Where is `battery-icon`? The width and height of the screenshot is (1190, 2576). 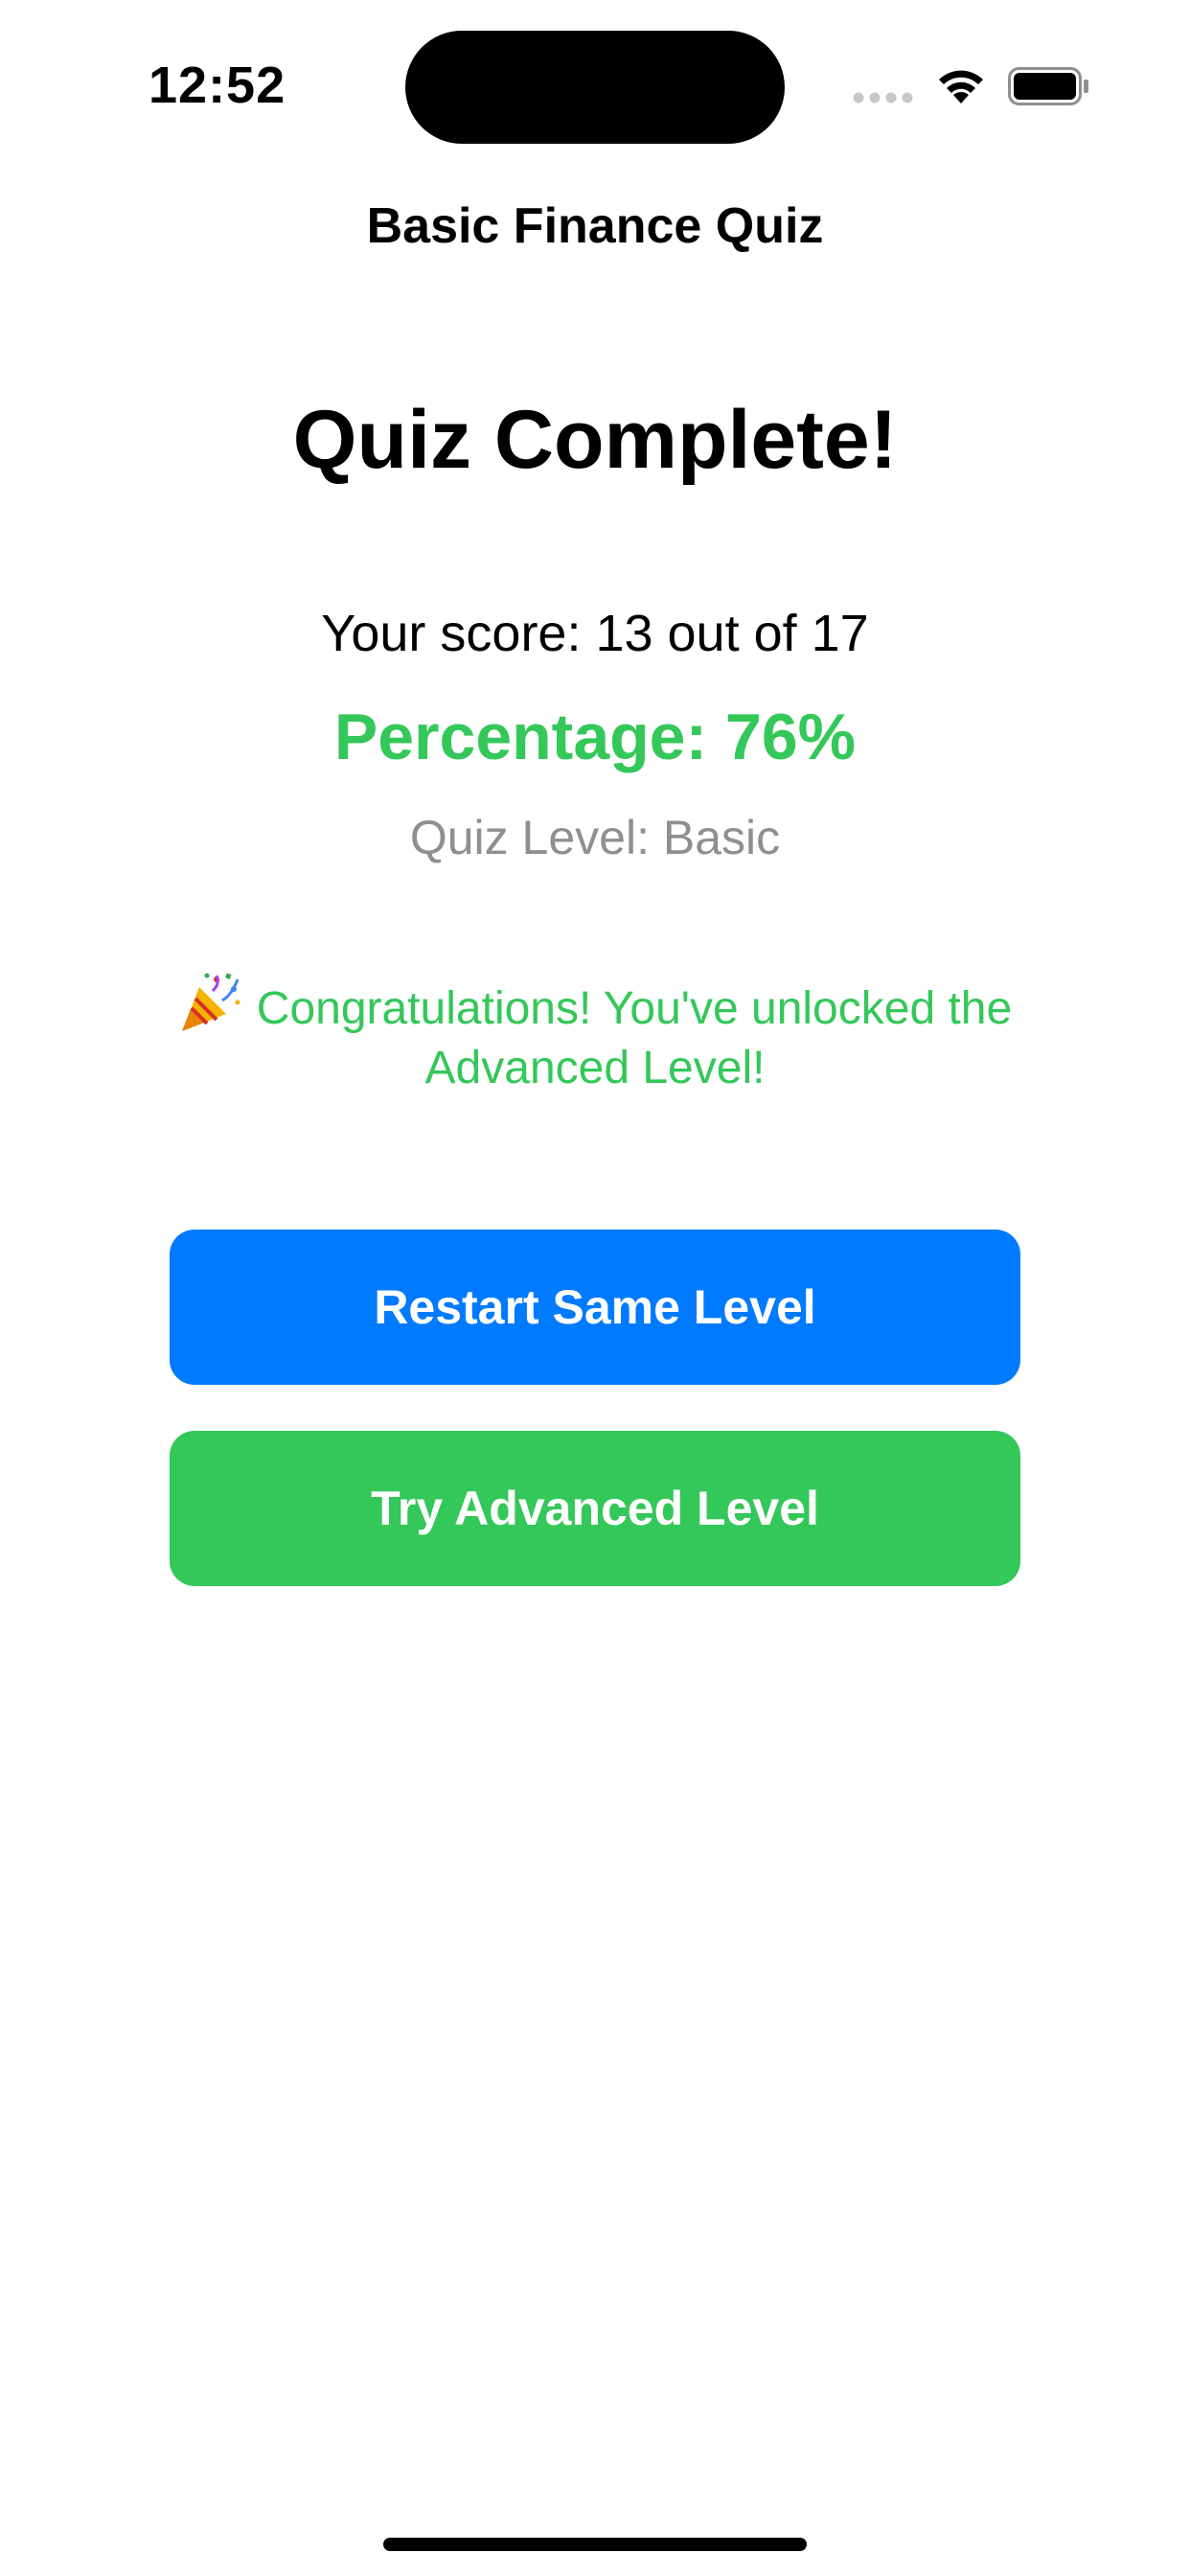 battery-icon is located at coordinates (1048, 86).